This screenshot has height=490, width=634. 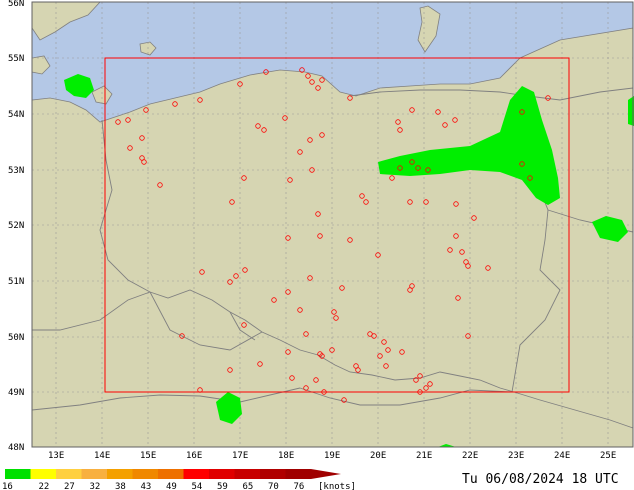 I want to click on lon-label: 15E, so click(x=148, y=456).